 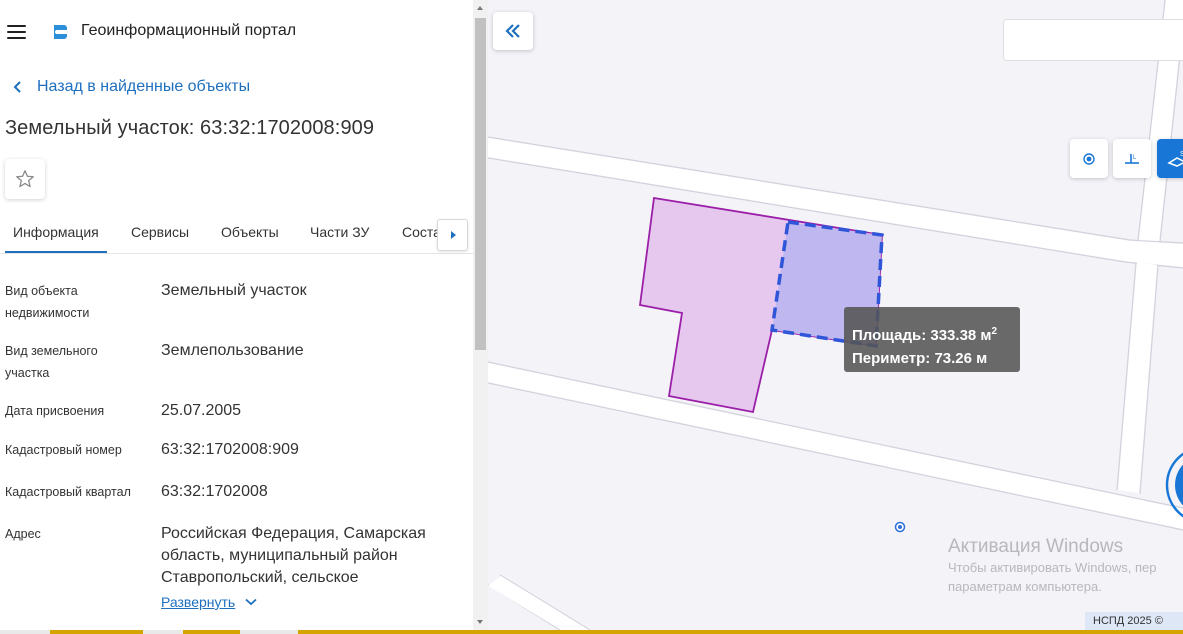 I want to click on area-tool-button: S, so click(x=1170, y=158).